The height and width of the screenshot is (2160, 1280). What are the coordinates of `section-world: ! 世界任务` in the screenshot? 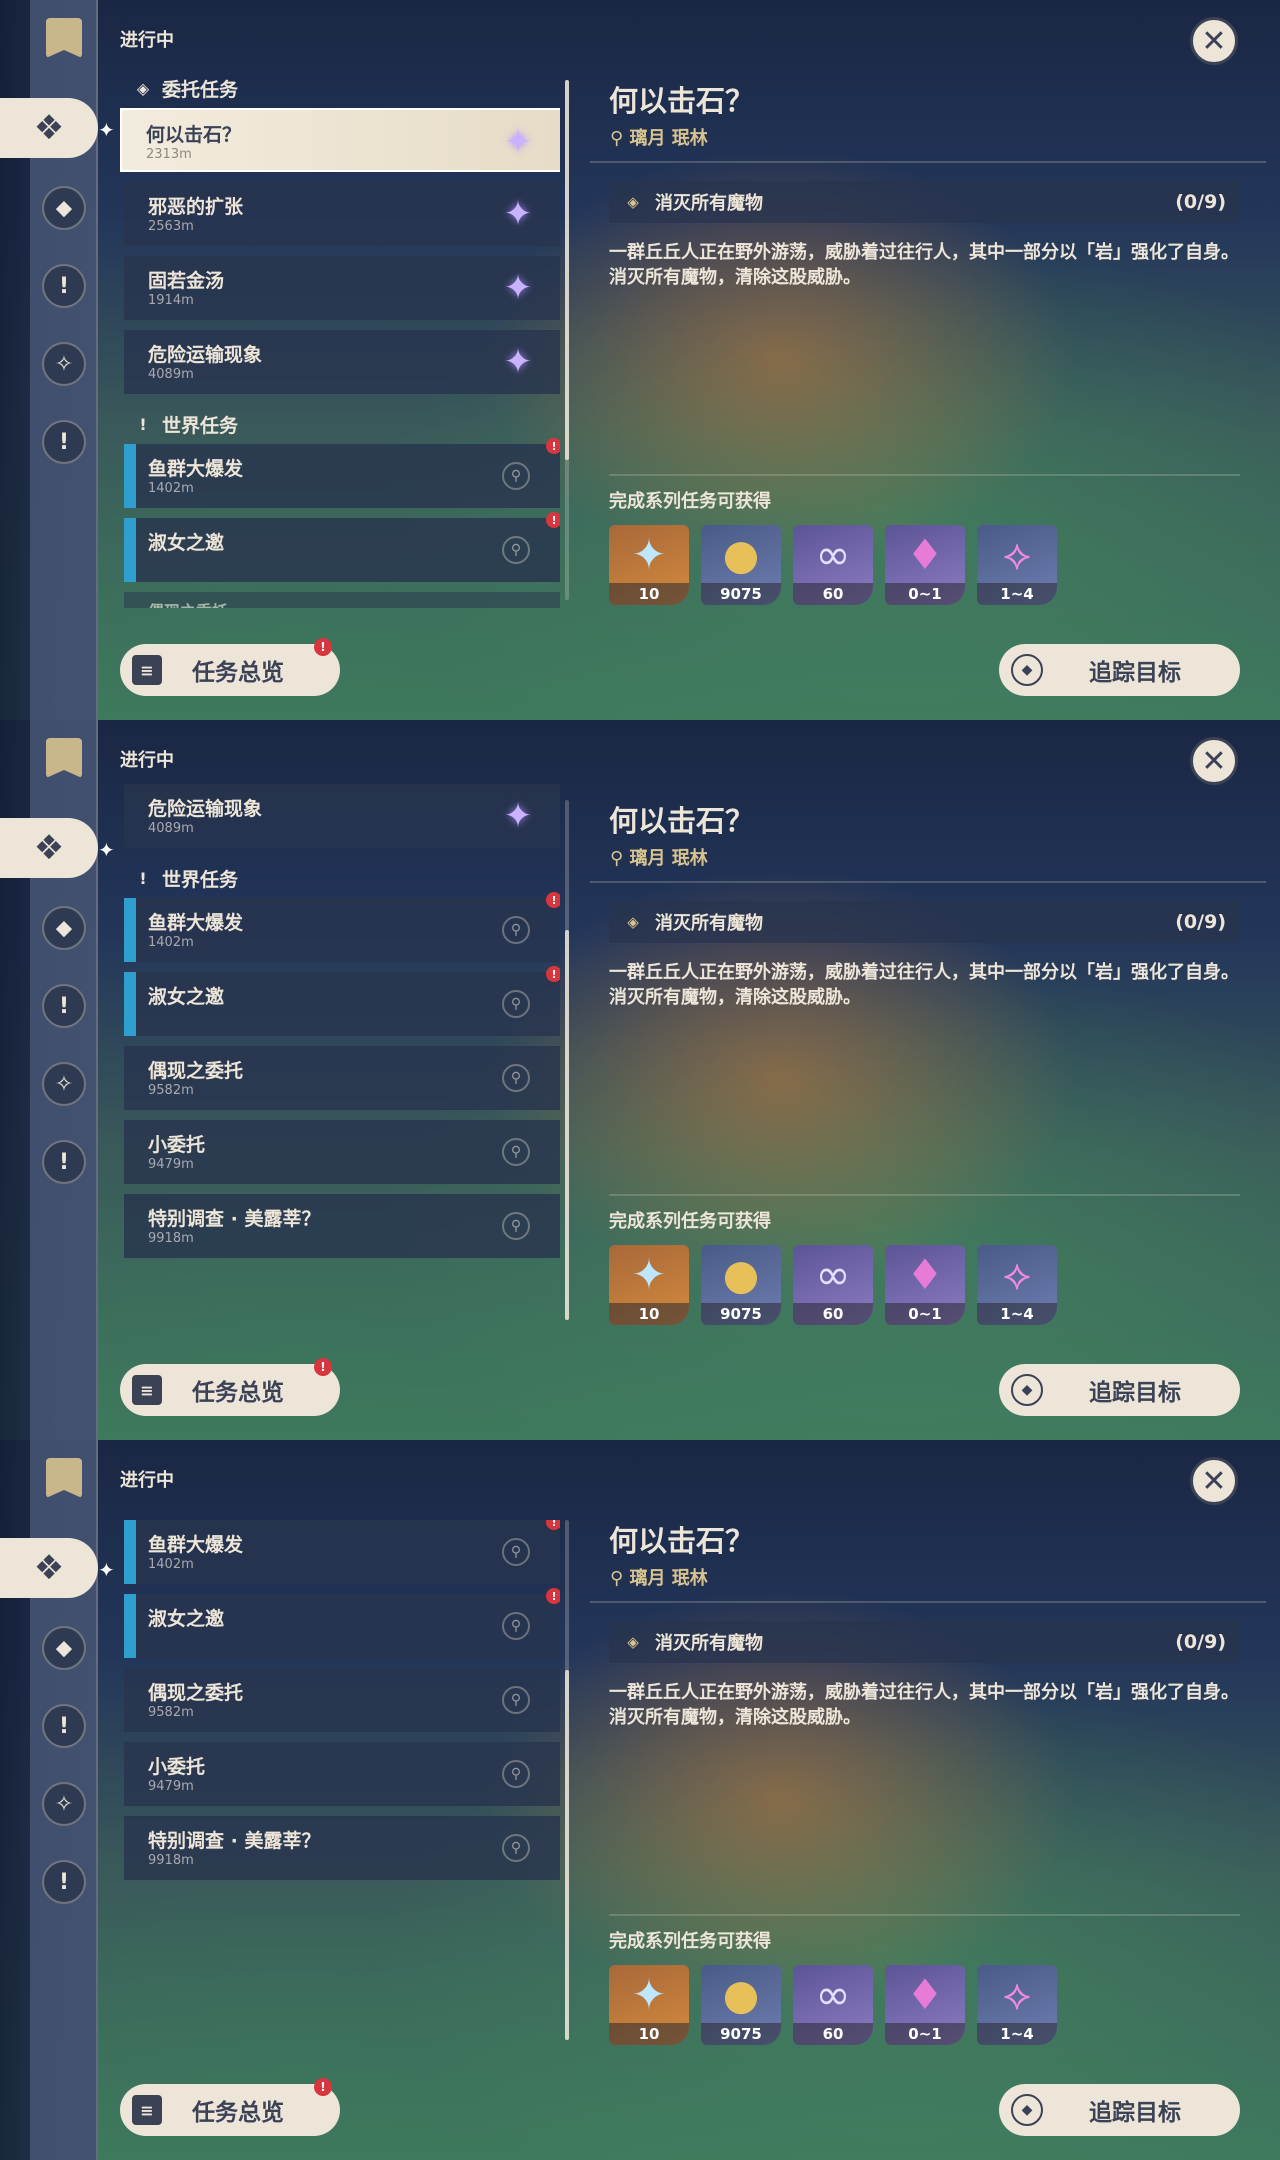 It's located at (340, 878).